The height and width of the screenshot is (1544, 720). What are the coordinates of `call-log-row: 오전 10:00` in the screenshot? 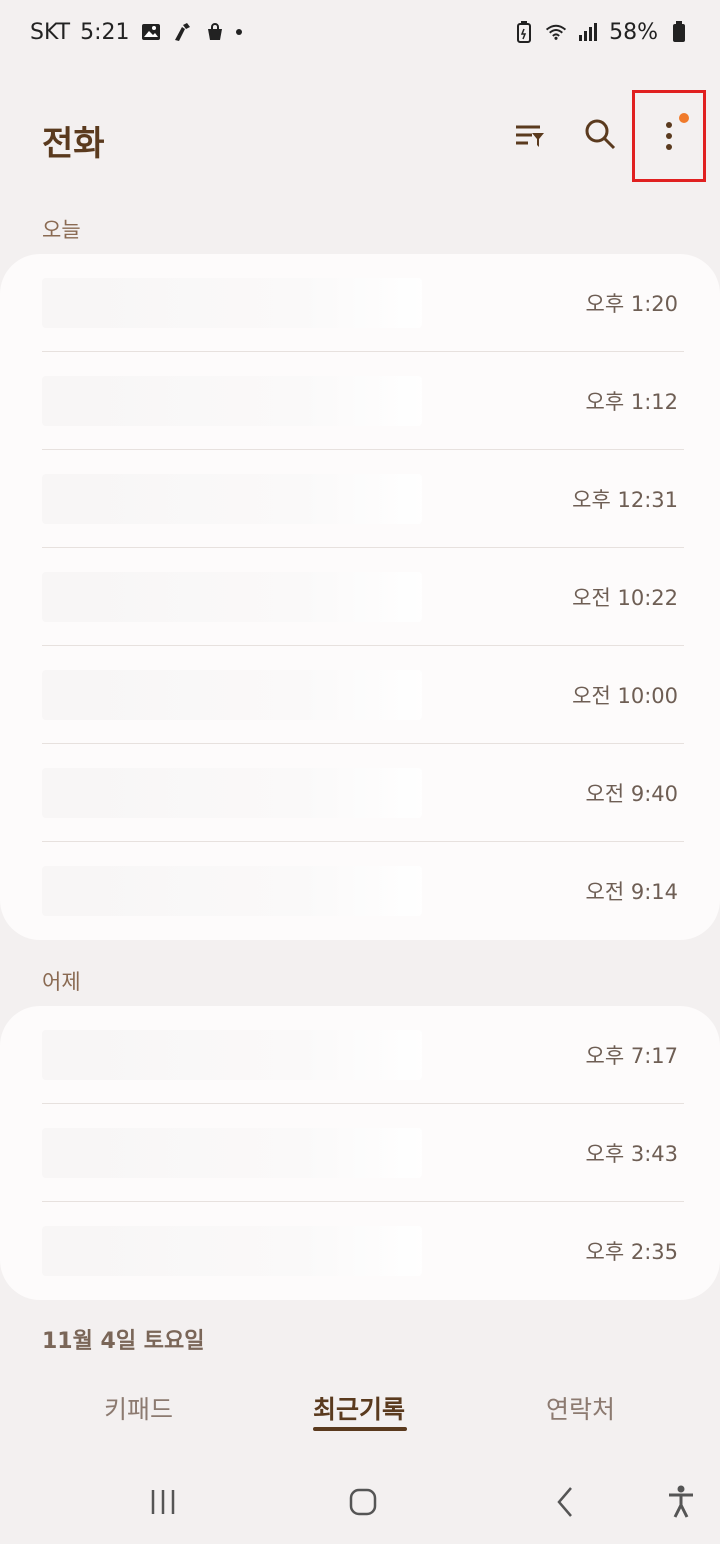 It's located at (363, 695).